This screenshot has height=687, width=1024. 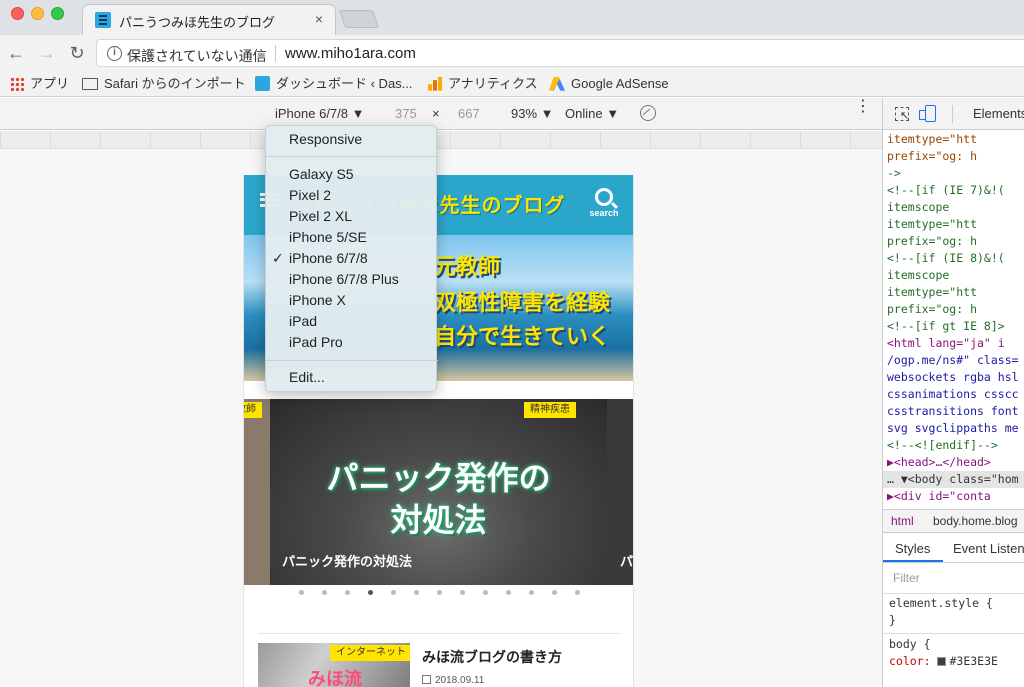 What do you see at coordinates (902, 114) in the screenshot?
I see `inspect-element-icon` at bounding box center [902, 114].